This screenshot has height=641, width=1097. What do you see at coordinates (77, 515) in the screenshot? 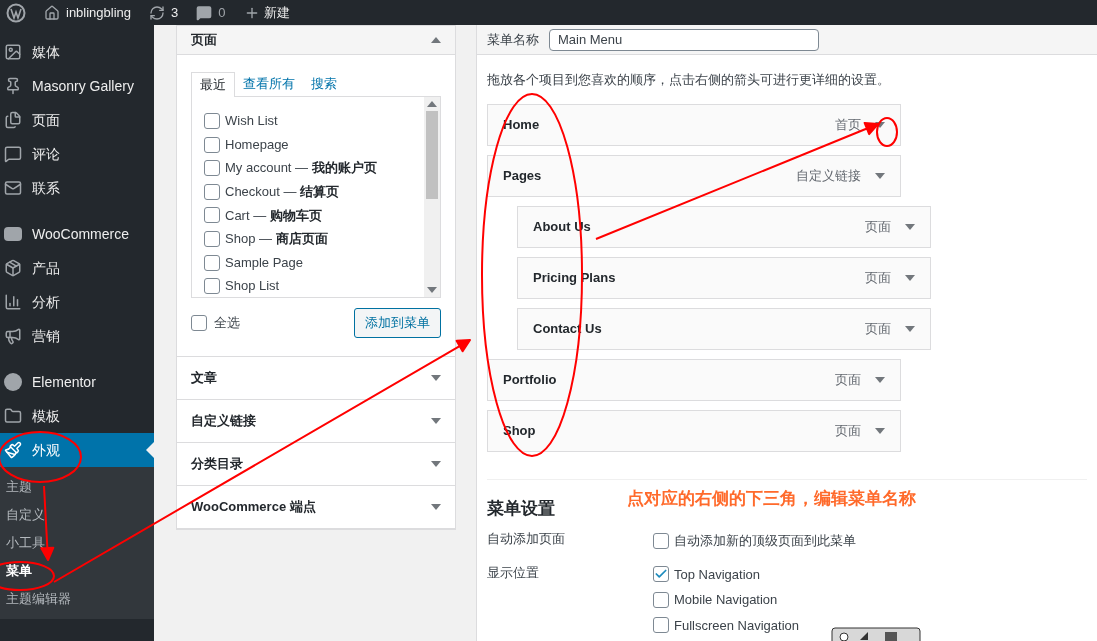
I see `submenu-item: 自定义` at bounding box center [77, 515].